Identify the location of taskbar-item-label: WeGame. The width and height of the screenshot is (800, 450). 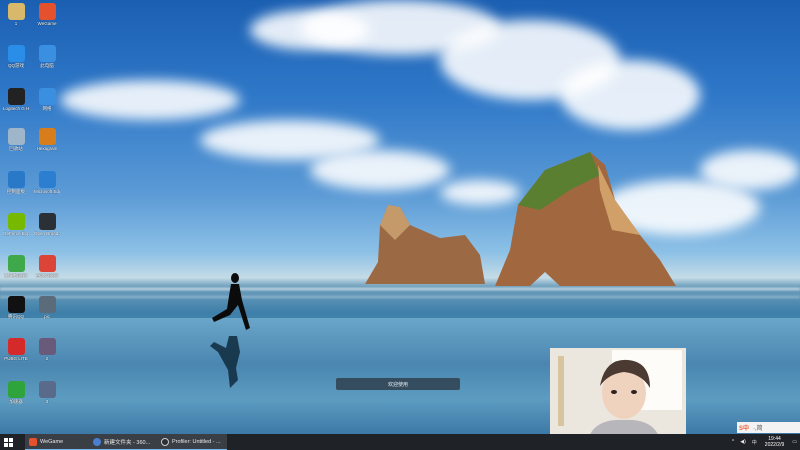
(52, 441).